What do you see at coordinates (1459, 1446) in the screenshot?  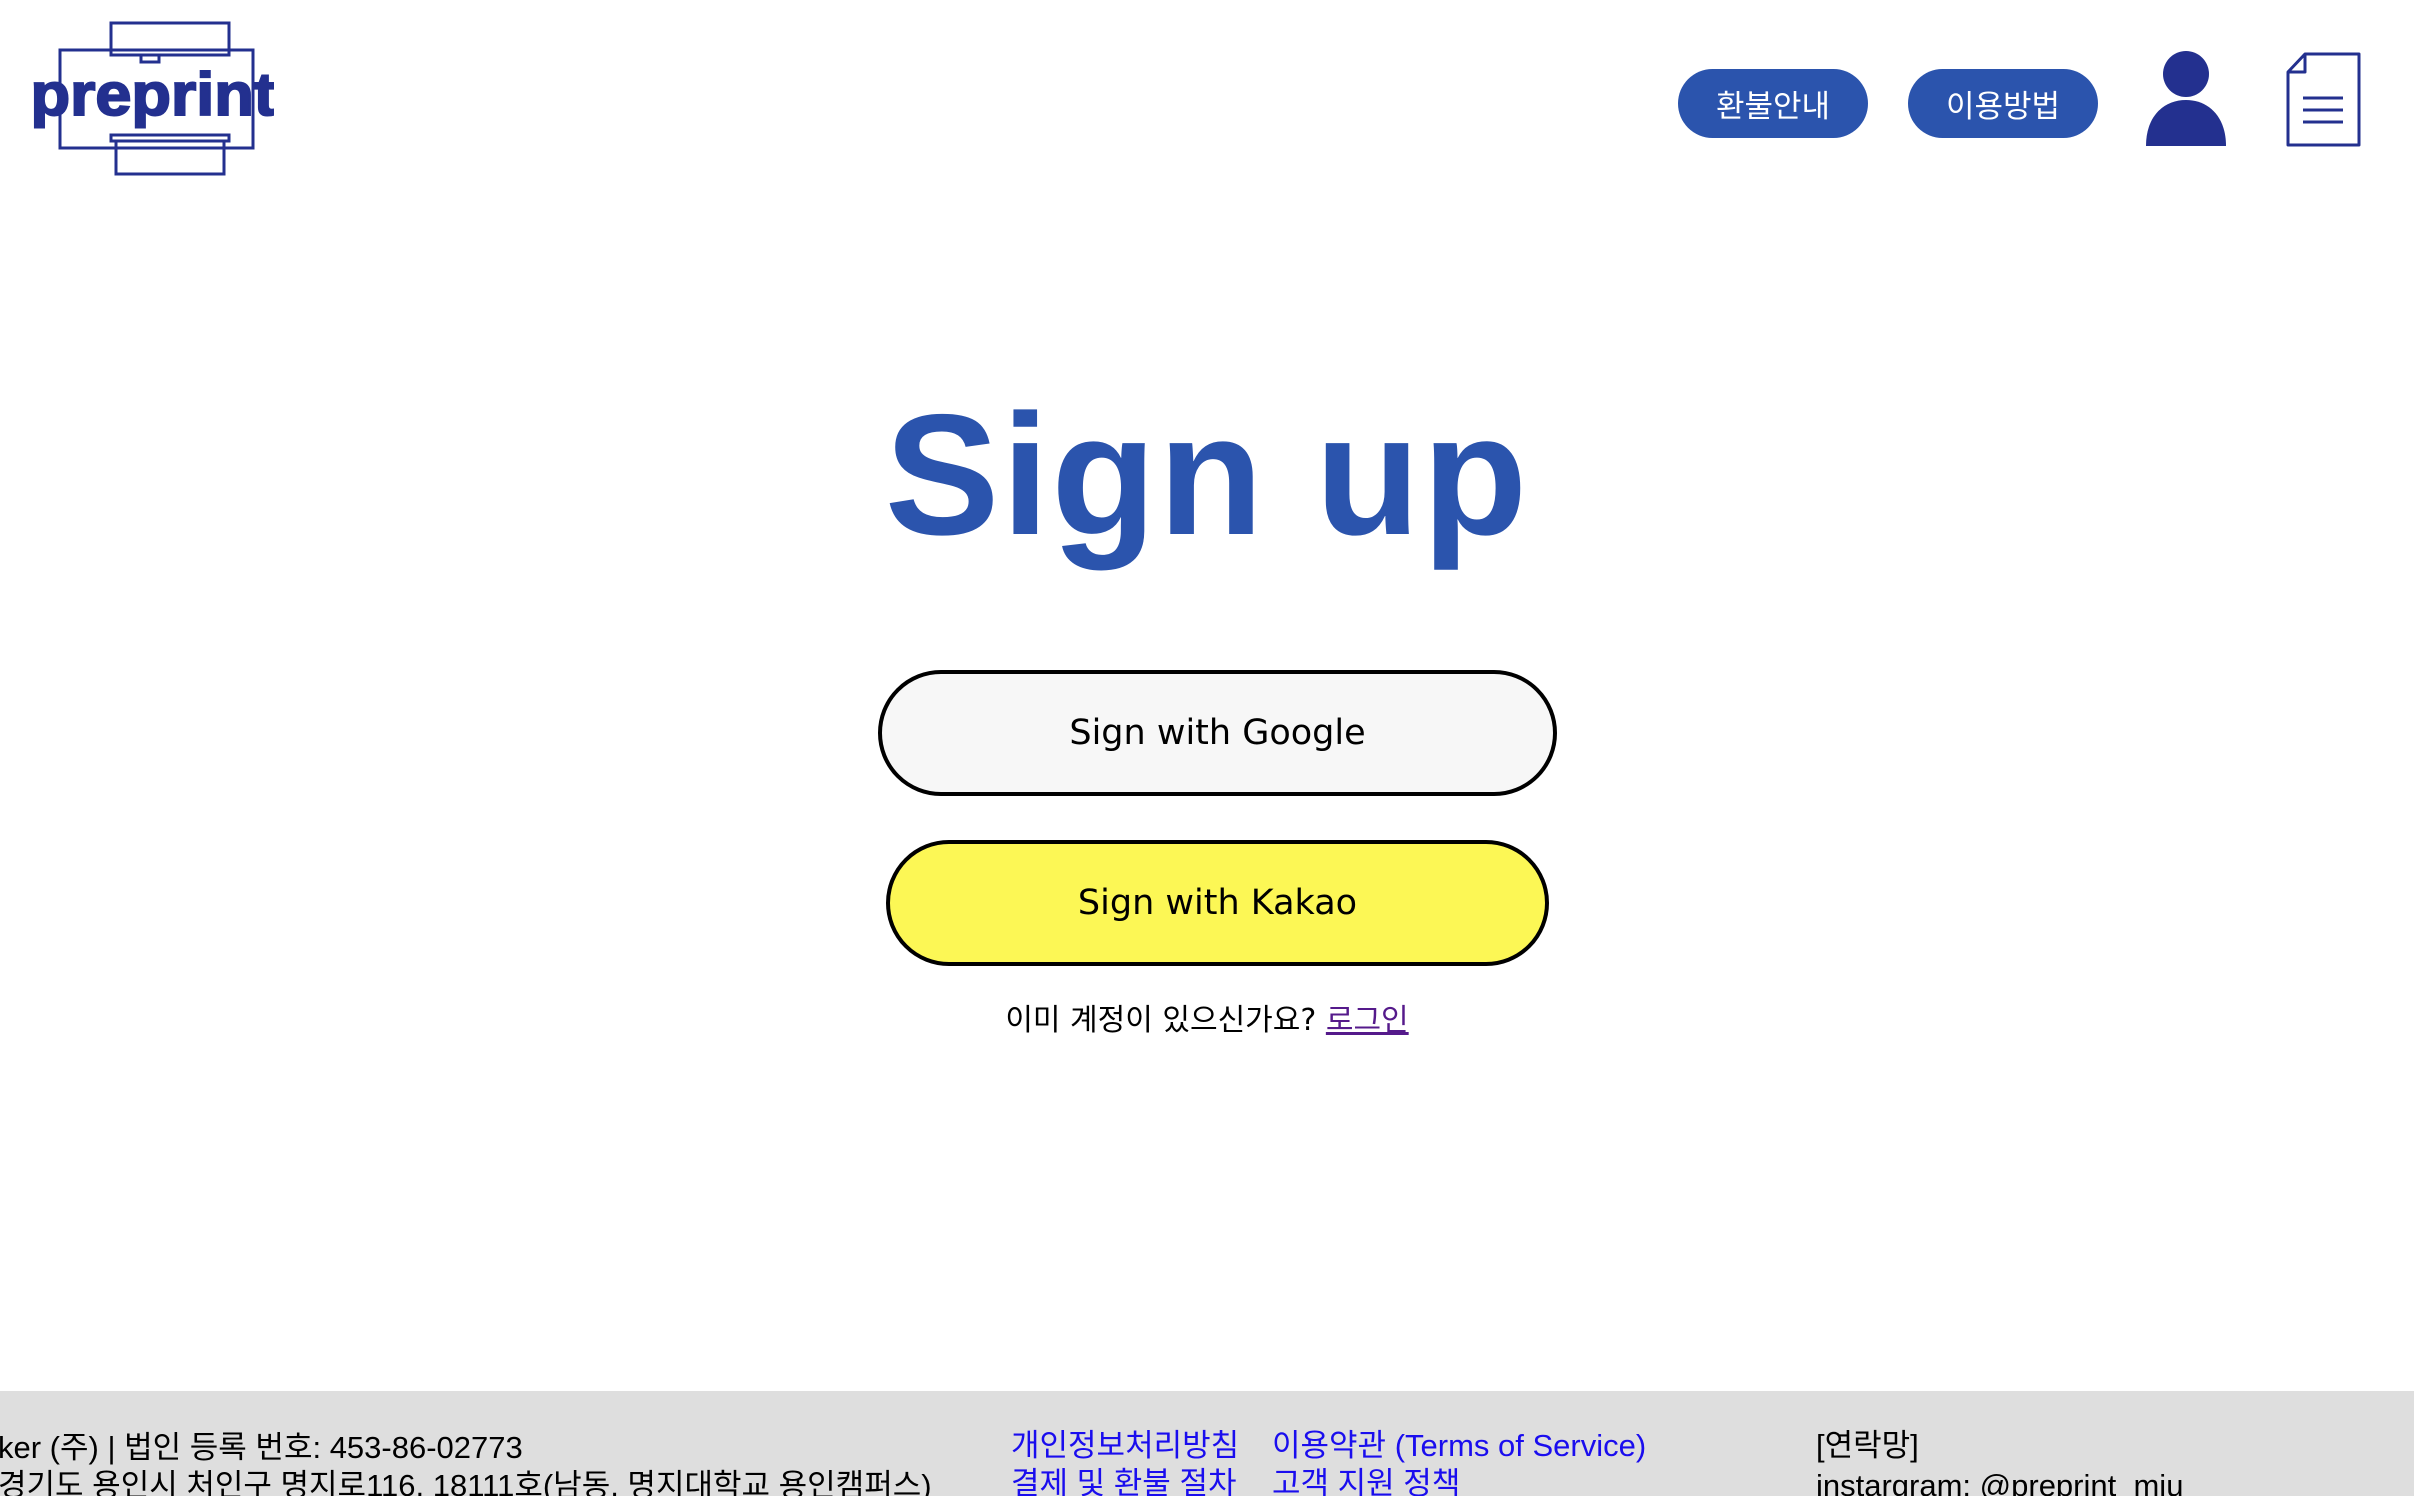 I see `terms-of-service-link: 이용약관 (Terms of Service)` at bounding box center [1459, 1446].